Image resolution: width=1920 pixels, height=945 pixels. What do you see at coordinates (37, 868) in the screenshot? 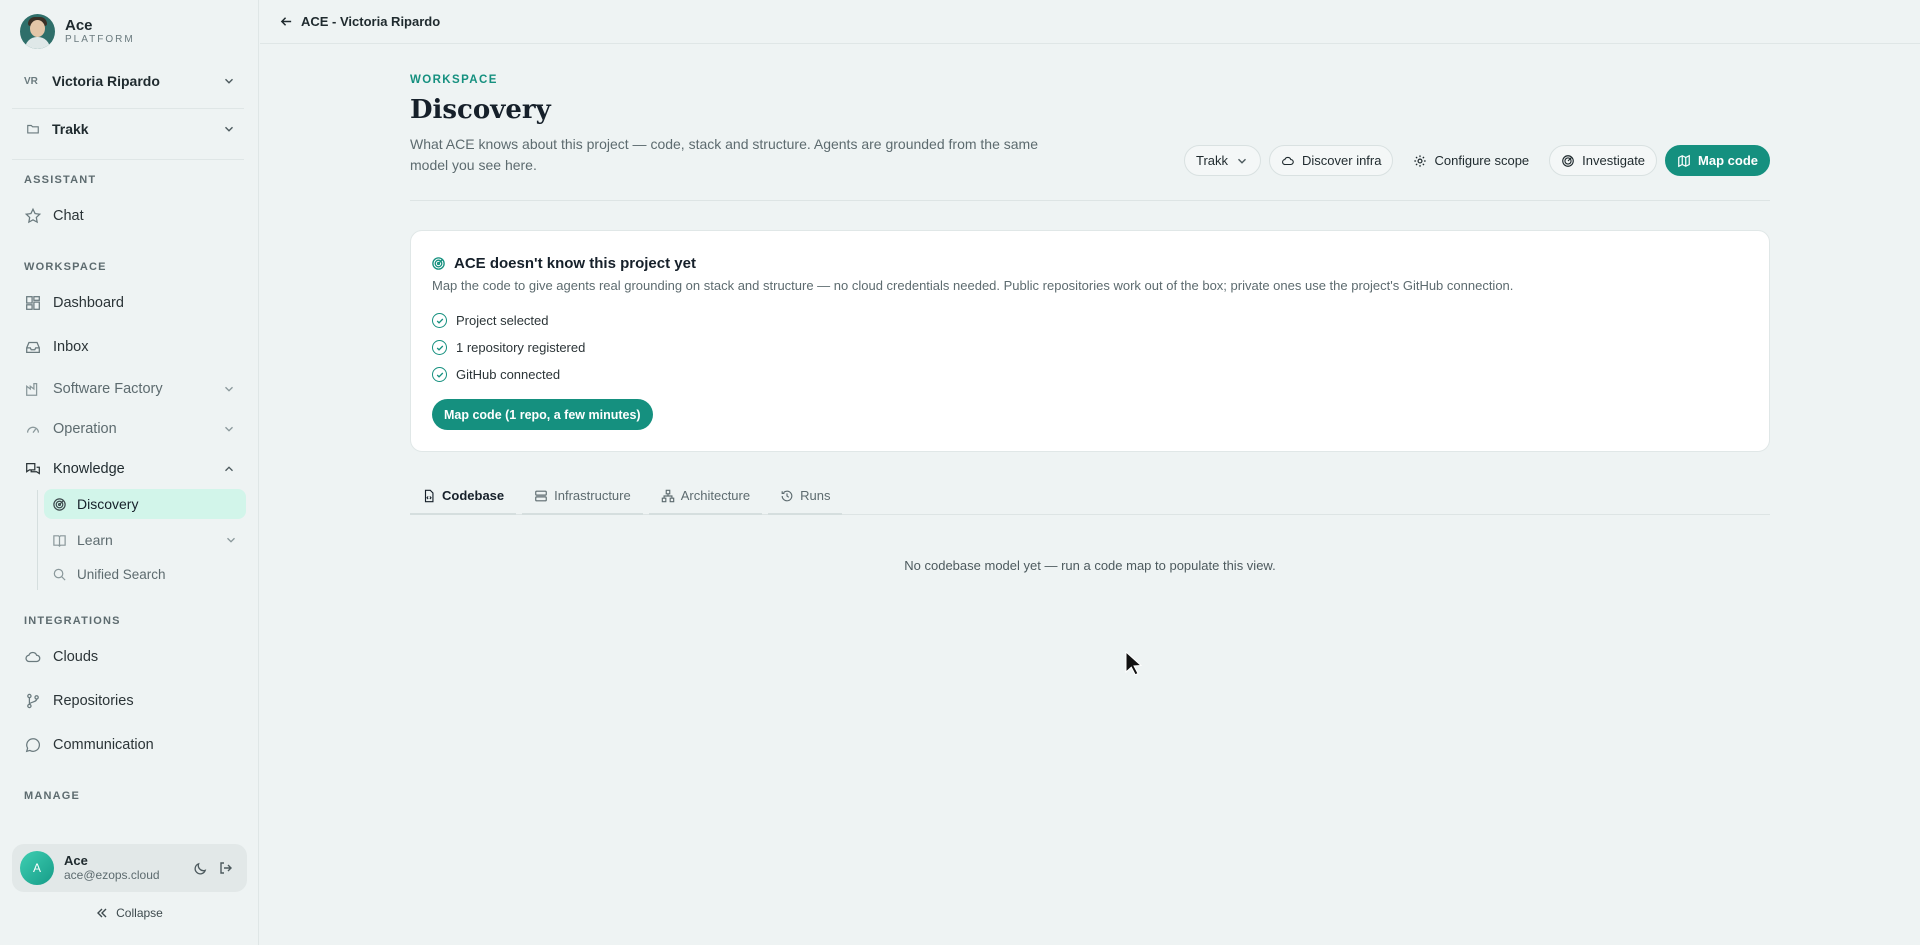
I see `avatar: A` at bounding box center [37, 868].